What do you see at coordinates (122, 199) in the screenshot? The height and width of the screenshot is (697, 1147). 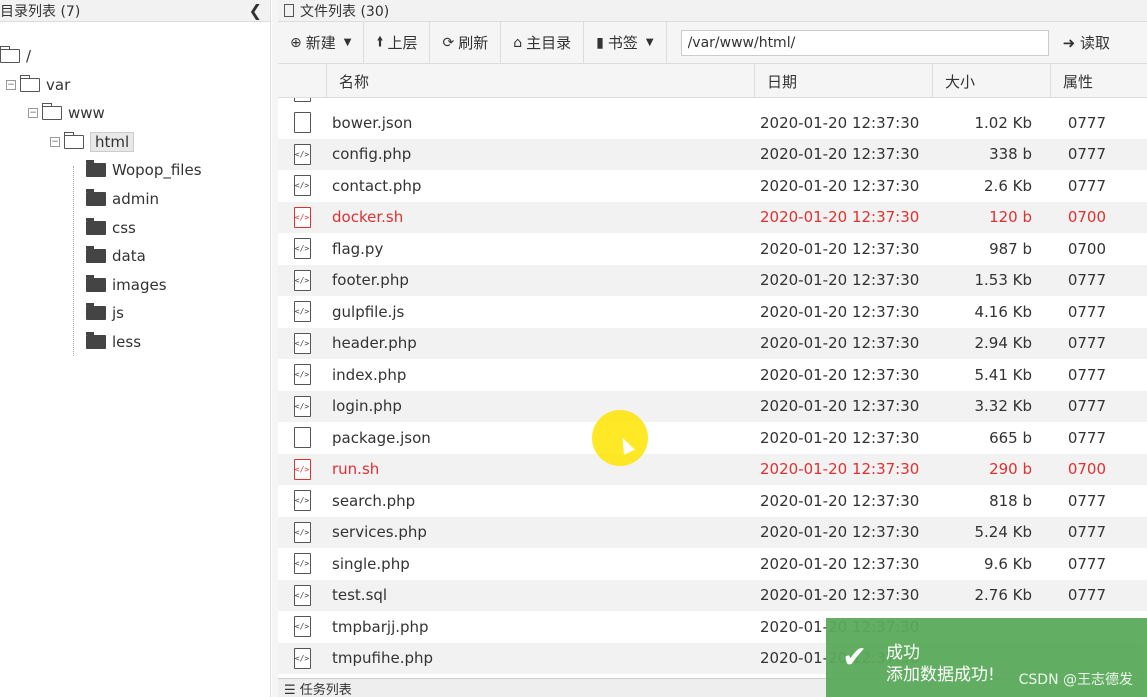 I see `tree-node-admin: admin` at bounding box center [122, 199].